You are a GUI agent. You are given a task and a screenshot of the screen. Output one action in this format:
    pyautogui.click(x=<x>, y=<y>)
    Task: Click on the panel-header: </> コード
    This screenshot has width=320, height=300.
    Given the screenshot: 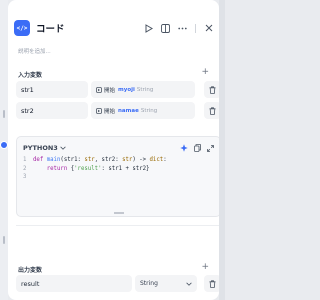 What is the action you would take?
    pyautogui.click(x=113, y=28)
    